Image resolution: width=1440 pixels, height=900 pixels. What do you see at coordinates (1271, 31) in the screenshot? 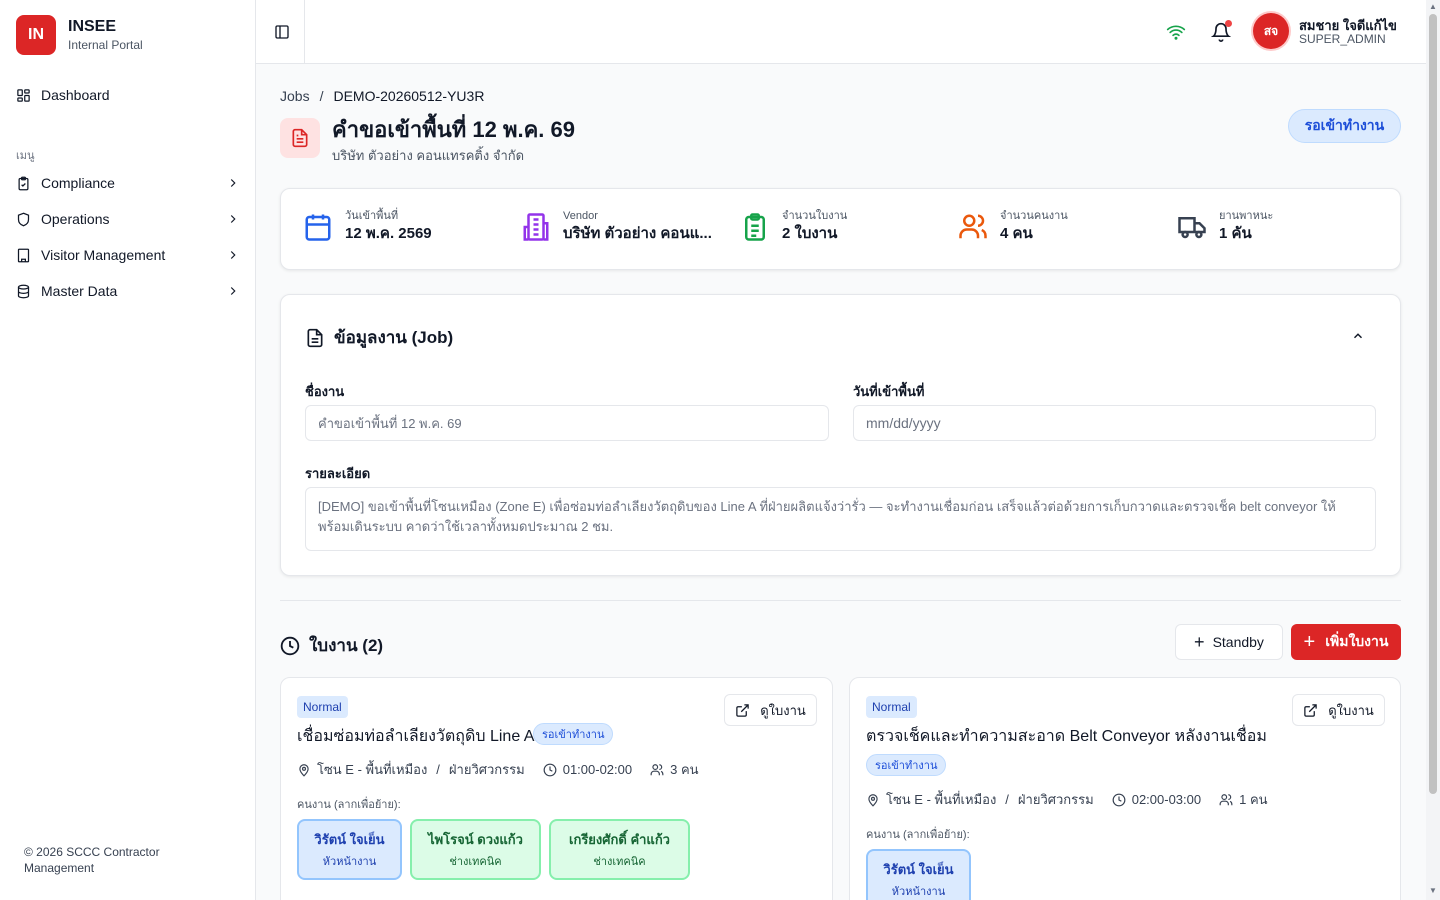
I see `avatar: สจ` at bounding box center [1271, 31].